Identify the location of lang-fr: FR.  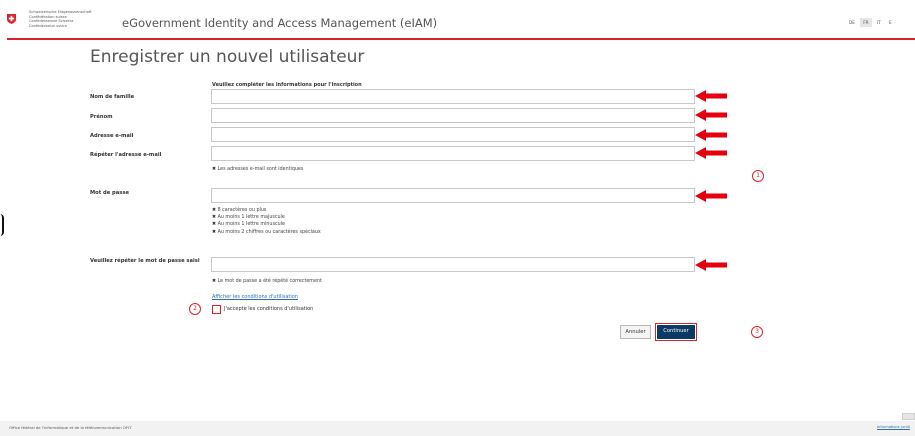
(866, 22).